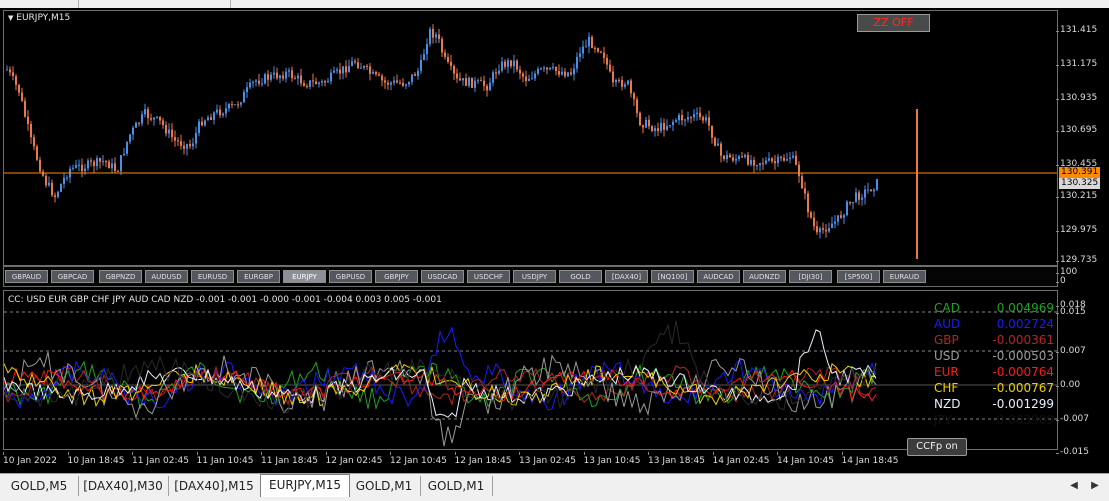 The height and width of the screenshot is (501, 1109). Describe the element at coordinates (258, 276) in the screenshot. I see `symbol-button-eurgbp: EURGBP` at that location.